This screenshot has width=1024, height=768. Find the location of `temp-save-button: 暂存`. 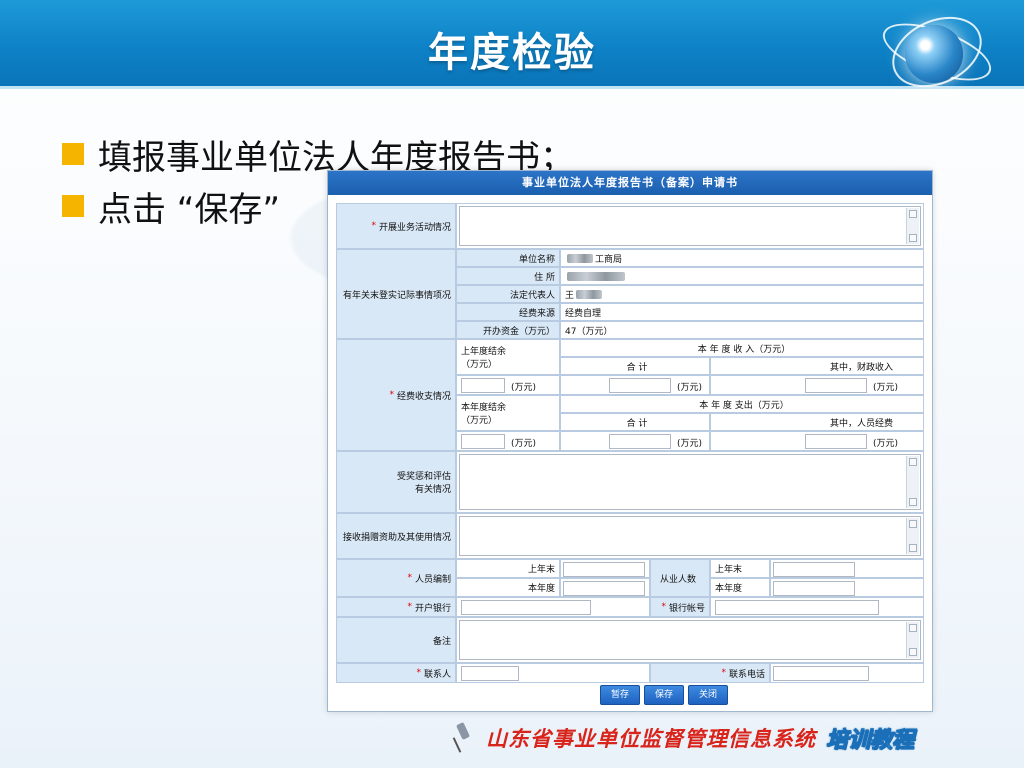

temp-save-button: 暂存 is located at coordinates (620, 695).